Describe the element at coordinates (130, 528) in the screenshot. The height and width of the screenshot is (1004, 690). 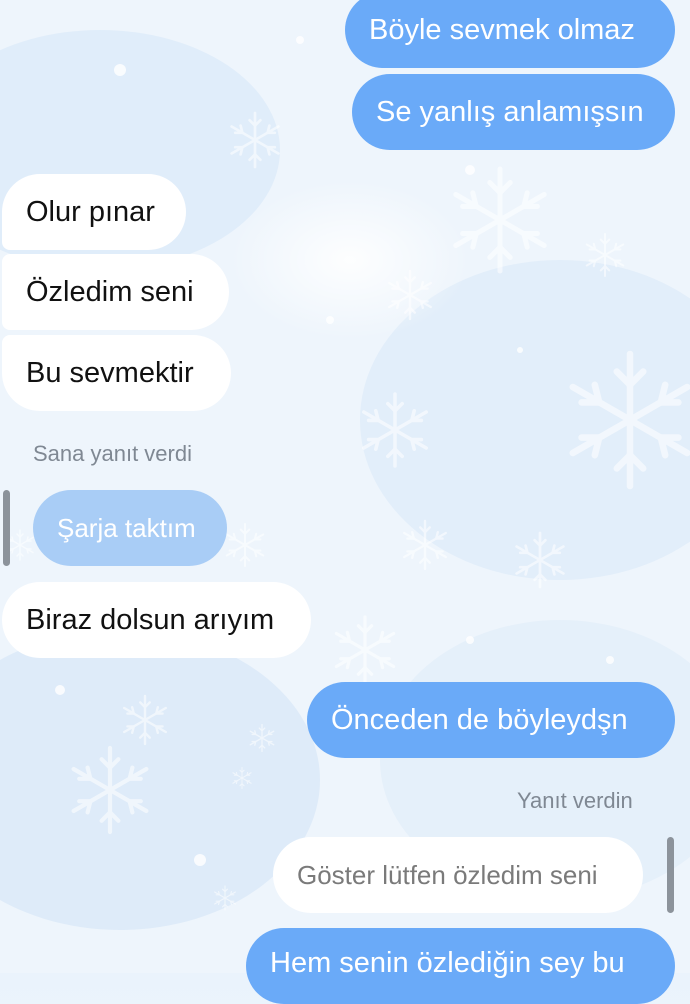
I see `quoted-message-bubble: Şarja taktım` at that location.